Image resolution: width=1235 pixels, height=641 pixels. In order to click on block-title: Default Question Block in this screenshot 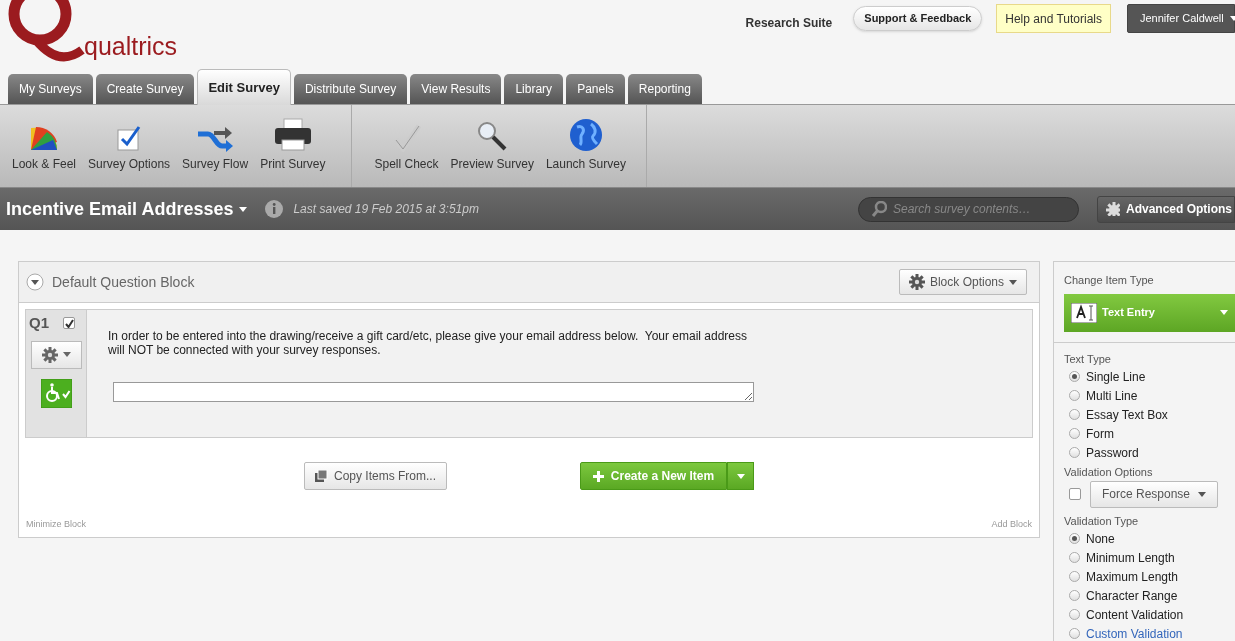, I will do `click(123, 282)`.